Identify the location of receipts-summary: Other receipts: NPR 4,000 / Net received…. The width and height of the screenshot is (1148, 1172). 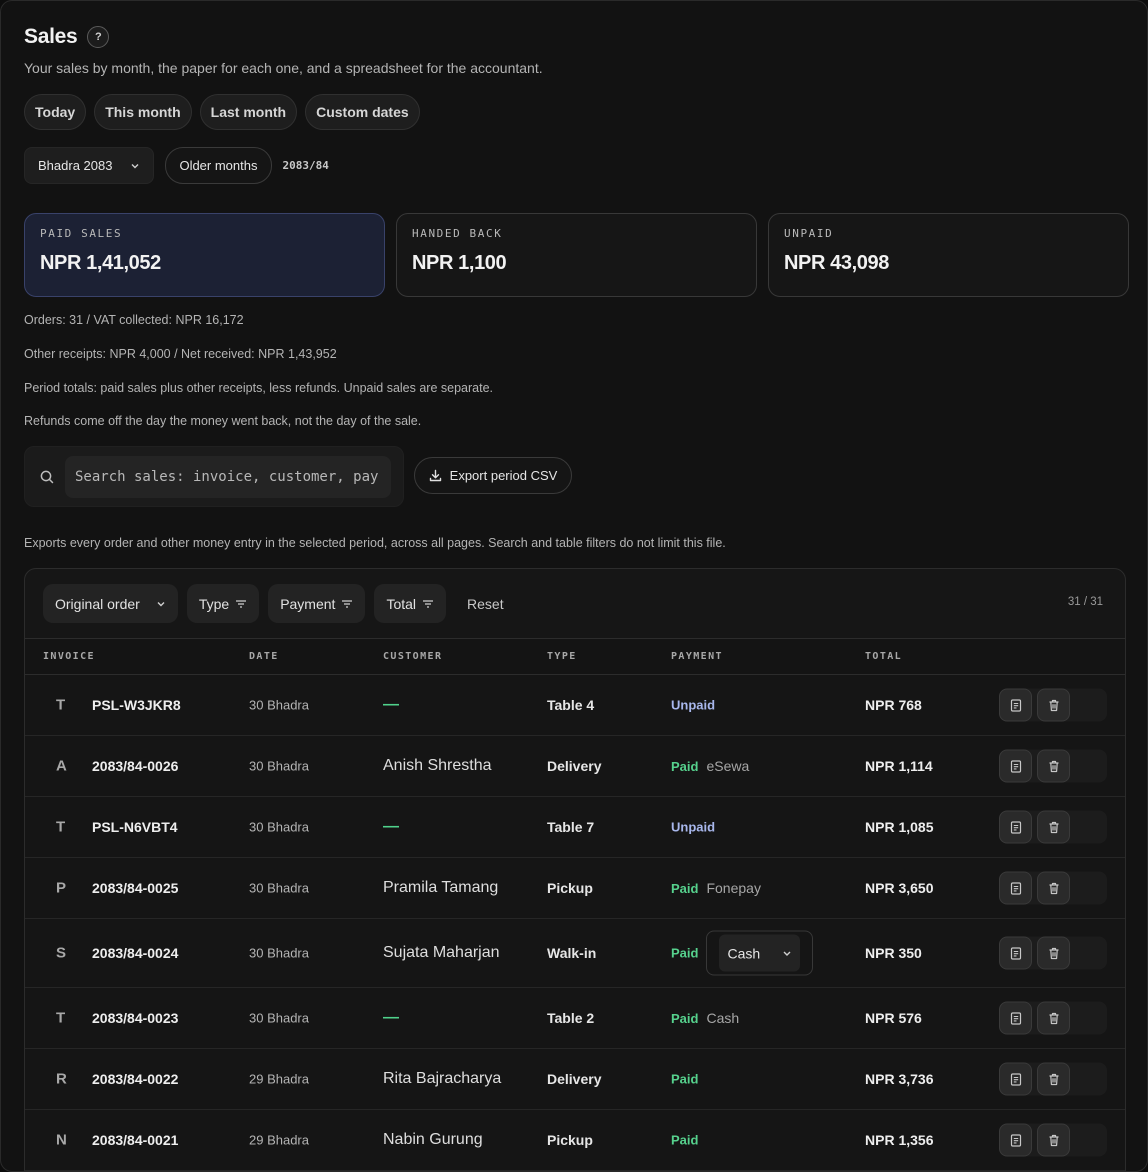
(180, 354).